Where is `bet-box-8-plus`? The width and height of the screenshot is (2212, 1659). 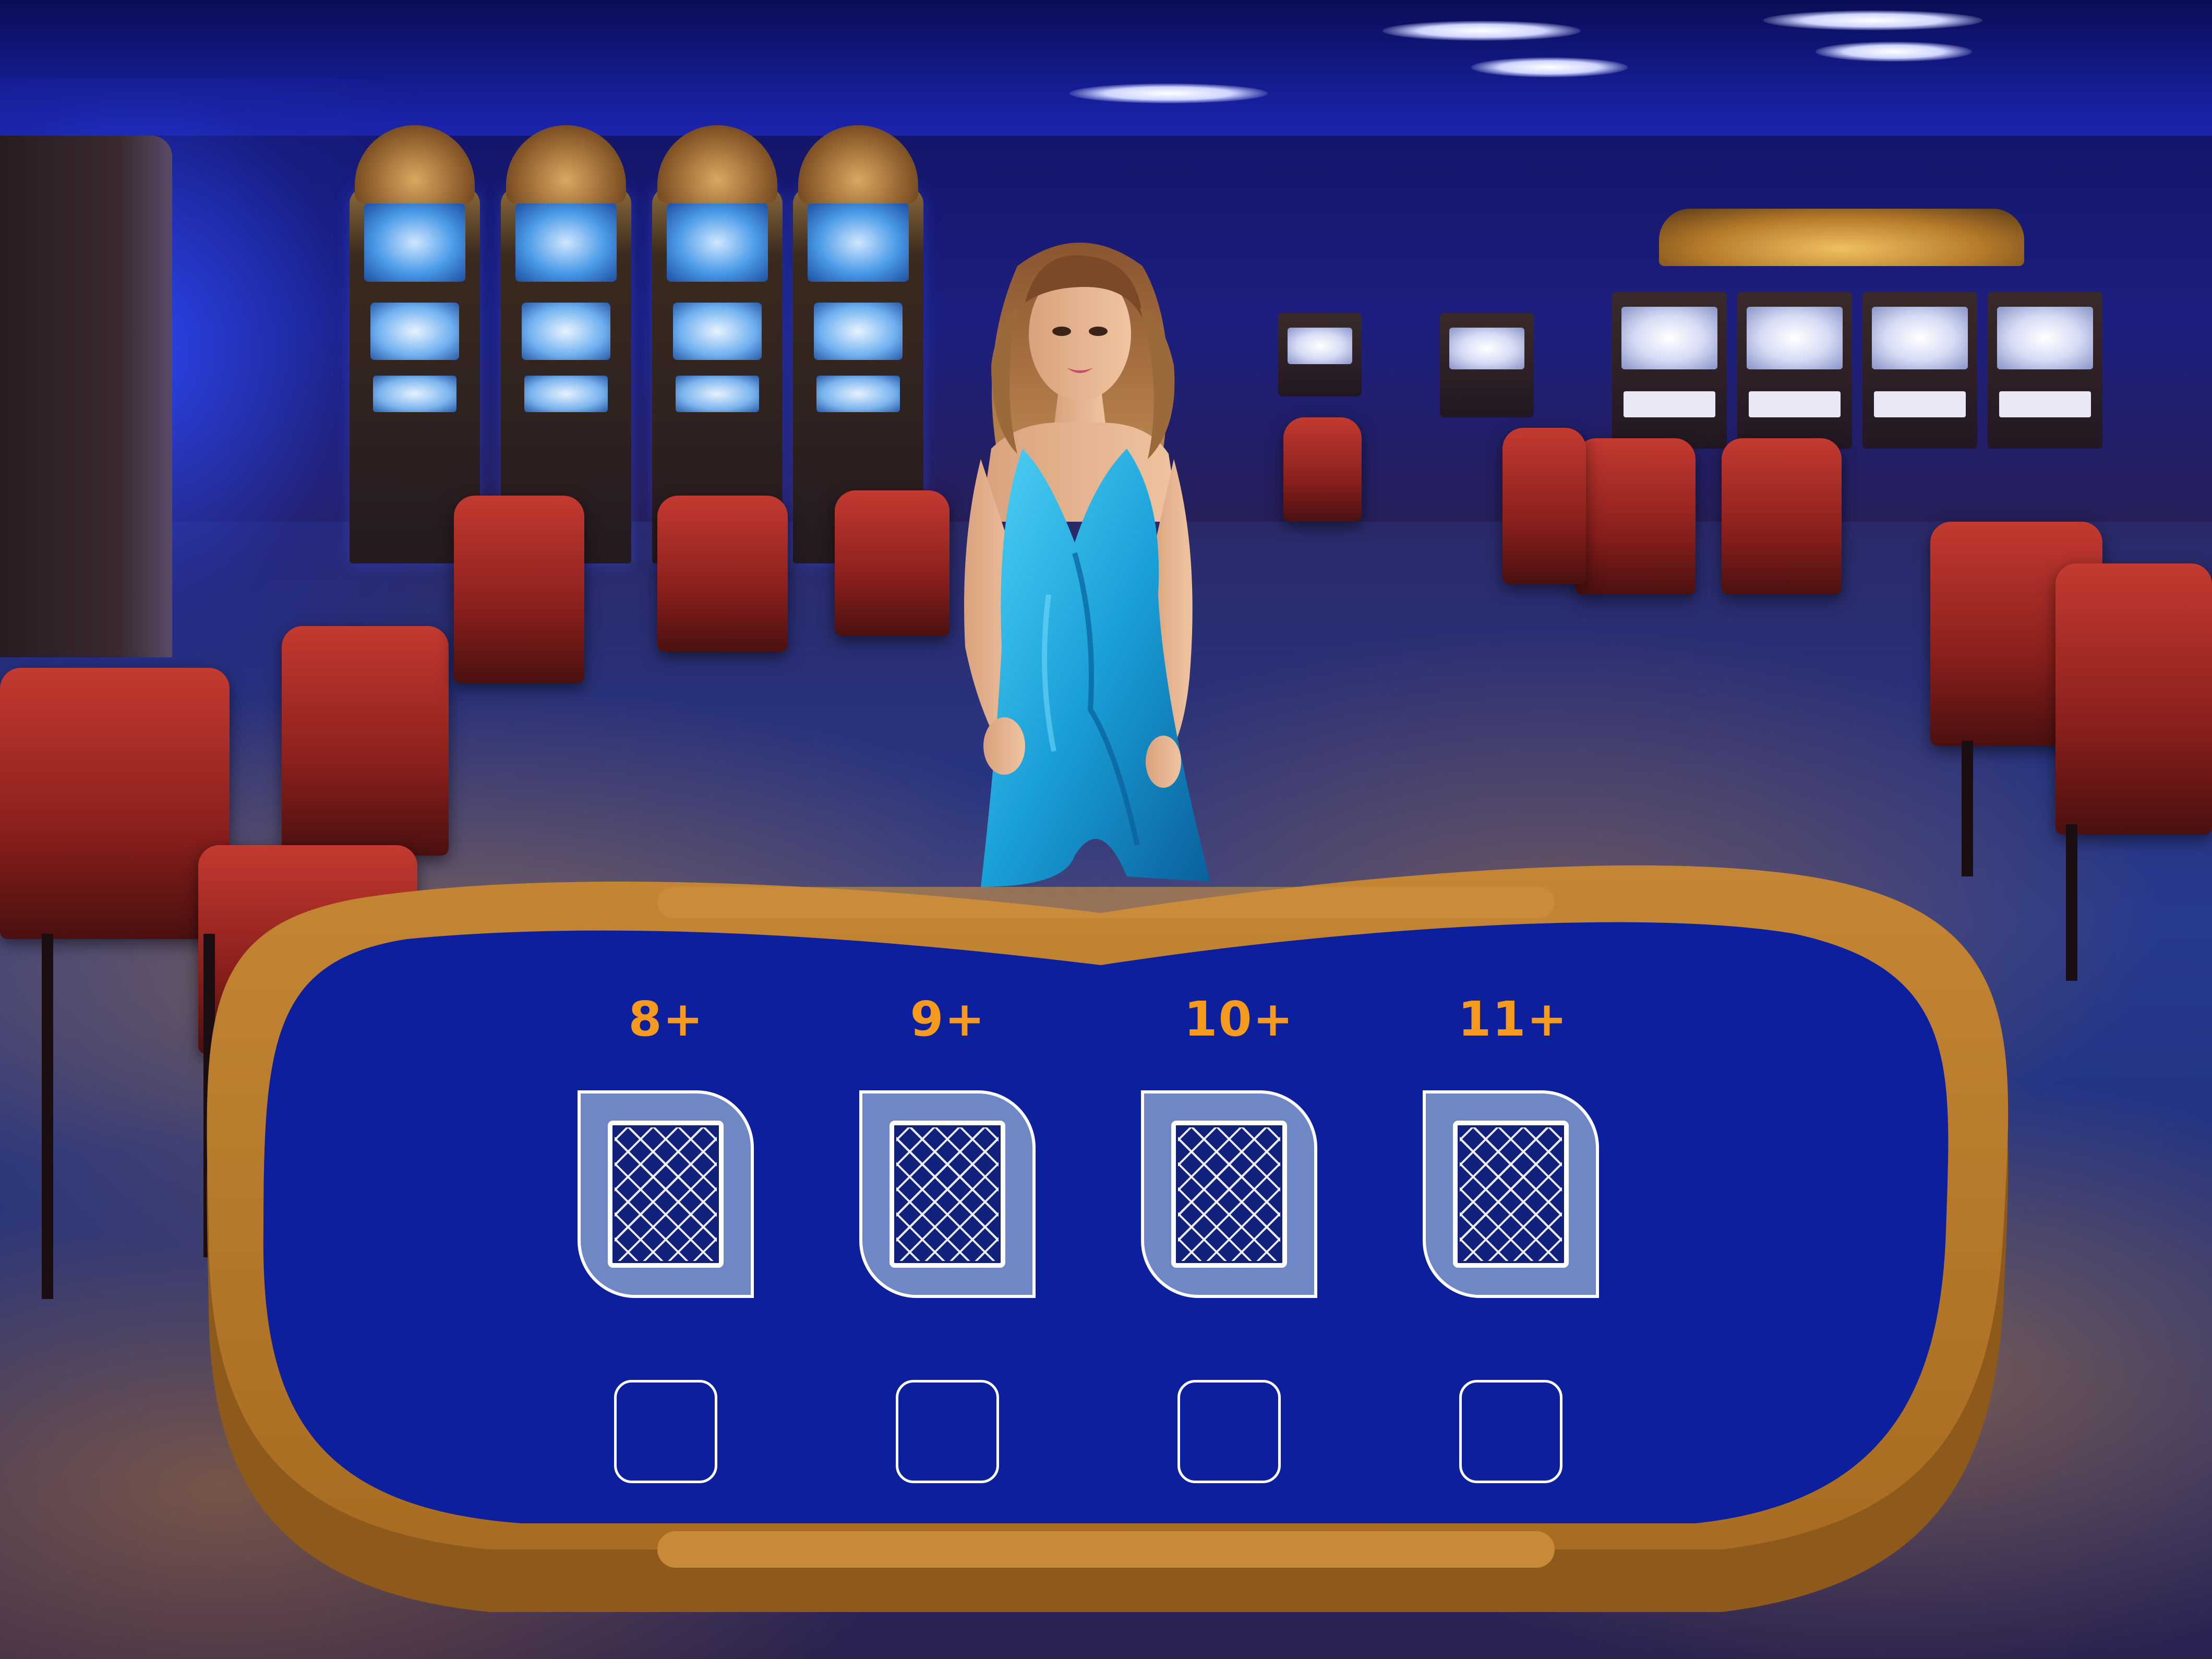
bet-box-8-plus is located at coordinates (665, 1432).